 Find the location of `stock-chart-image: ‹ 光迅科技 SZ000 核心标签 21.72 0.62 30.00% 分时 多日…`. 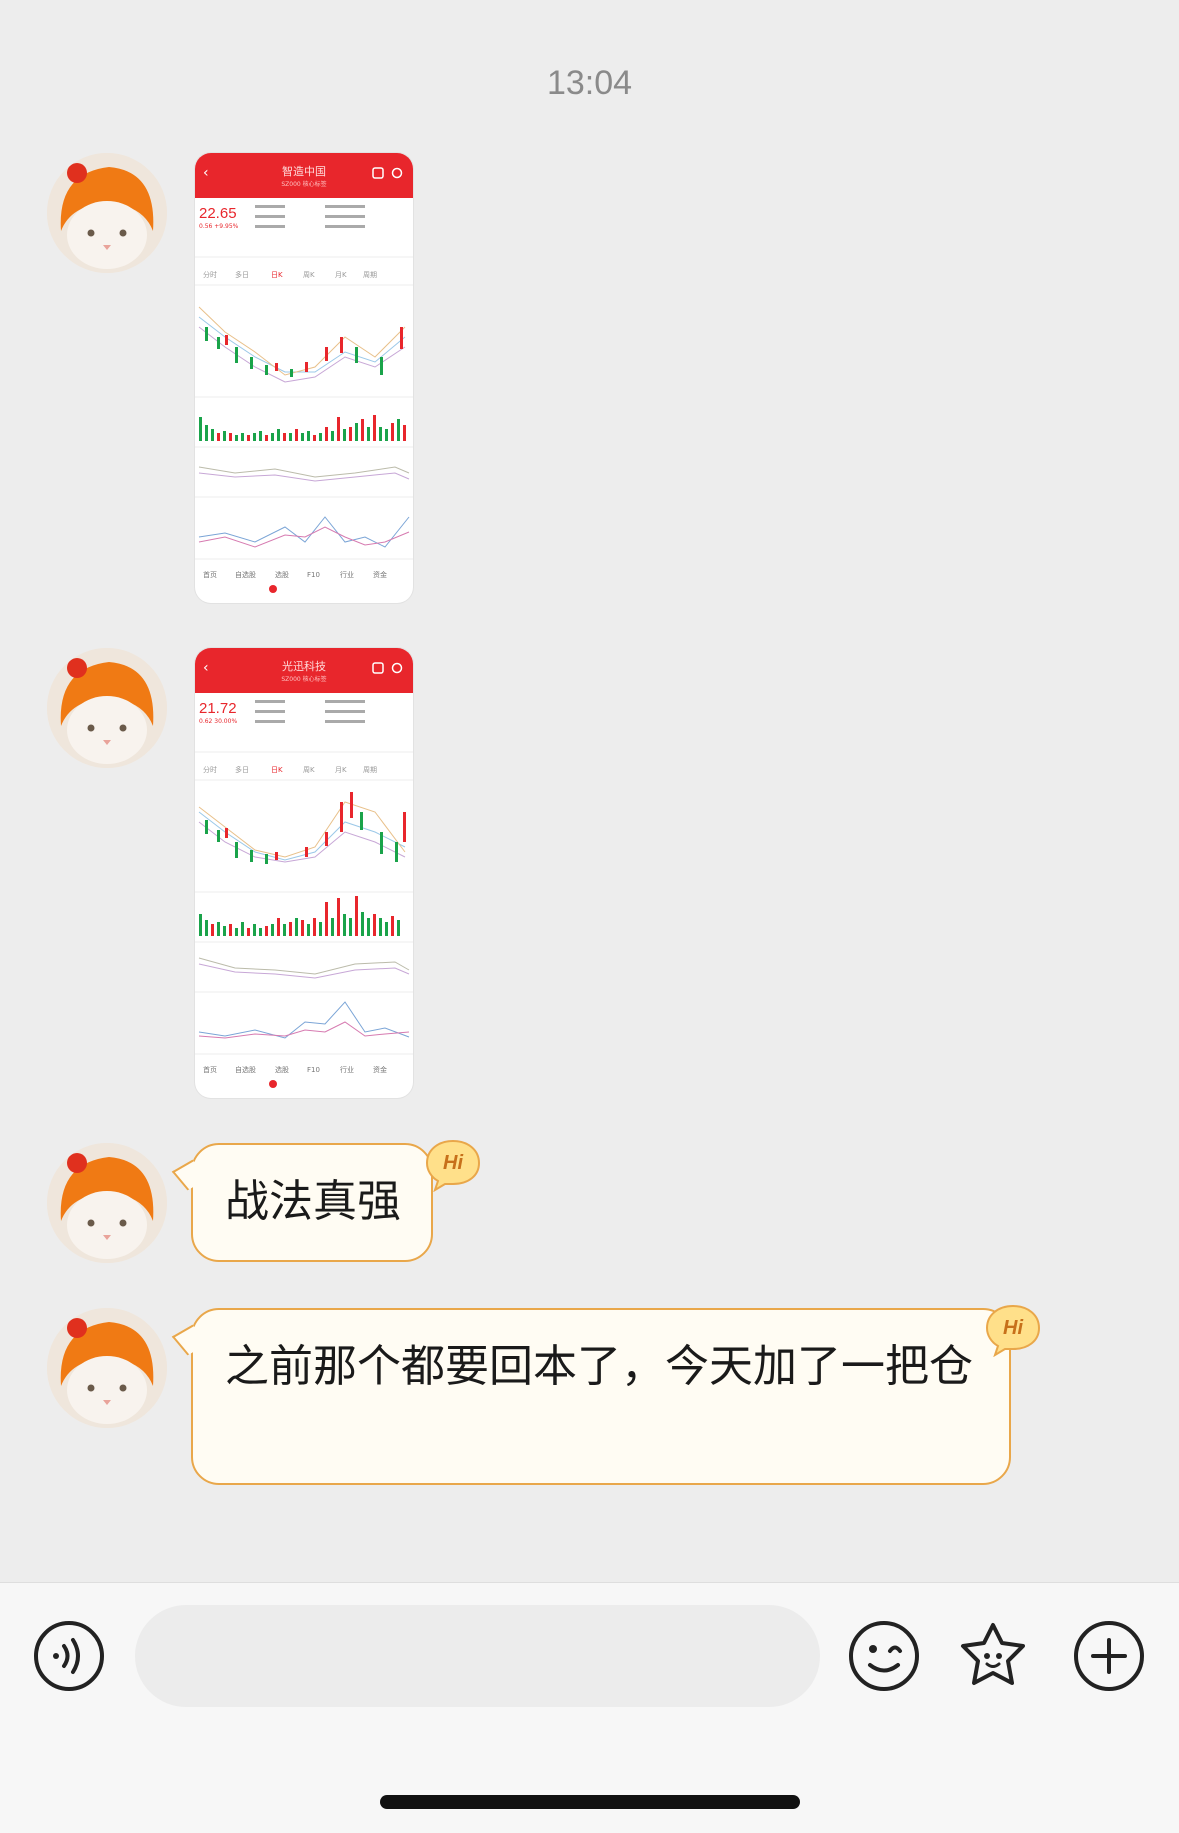

stock-chart-image: ‹ 光迅科技 SZ000 核心标签 21.72 0.62 30.00% 分时 多日… is located at coordinates (304, 873).